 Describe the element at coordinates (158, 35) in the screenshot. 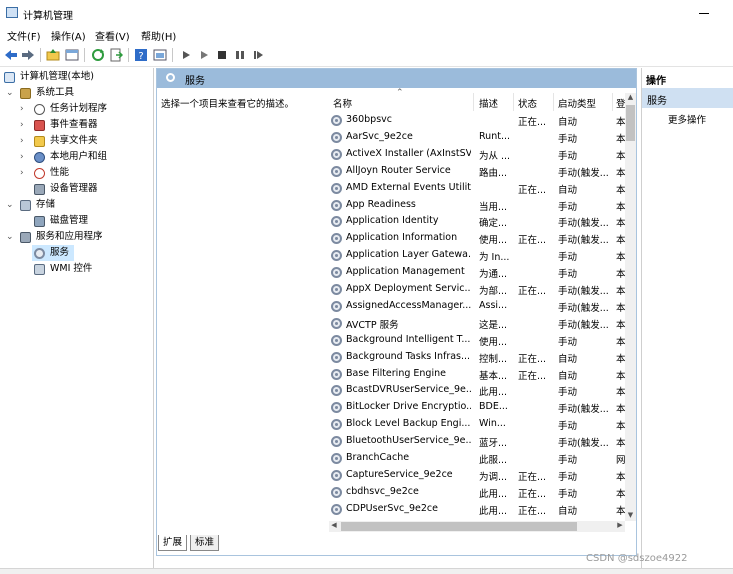

I see `menu-help: 帮助(H)` at that location.